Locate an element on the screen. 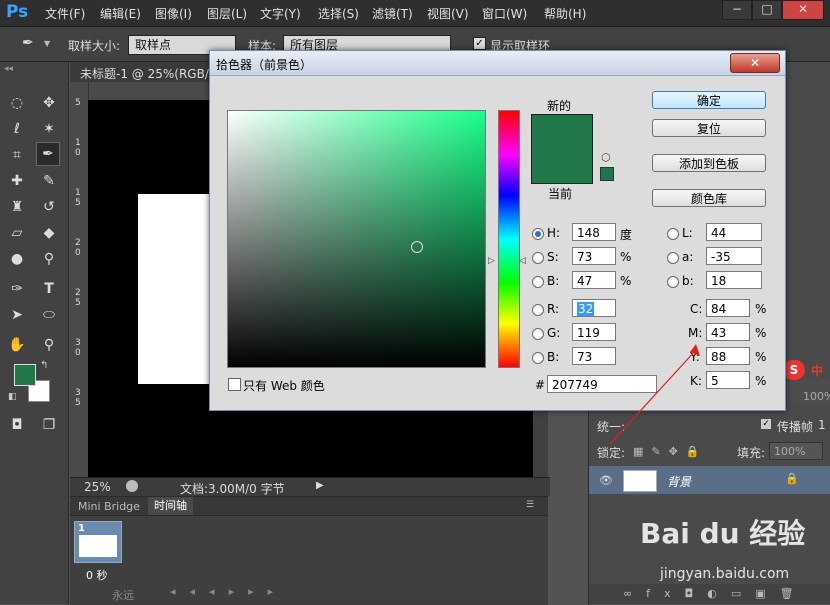  lasso-tool-icon: ℓ is located at coordinates (17, 129).